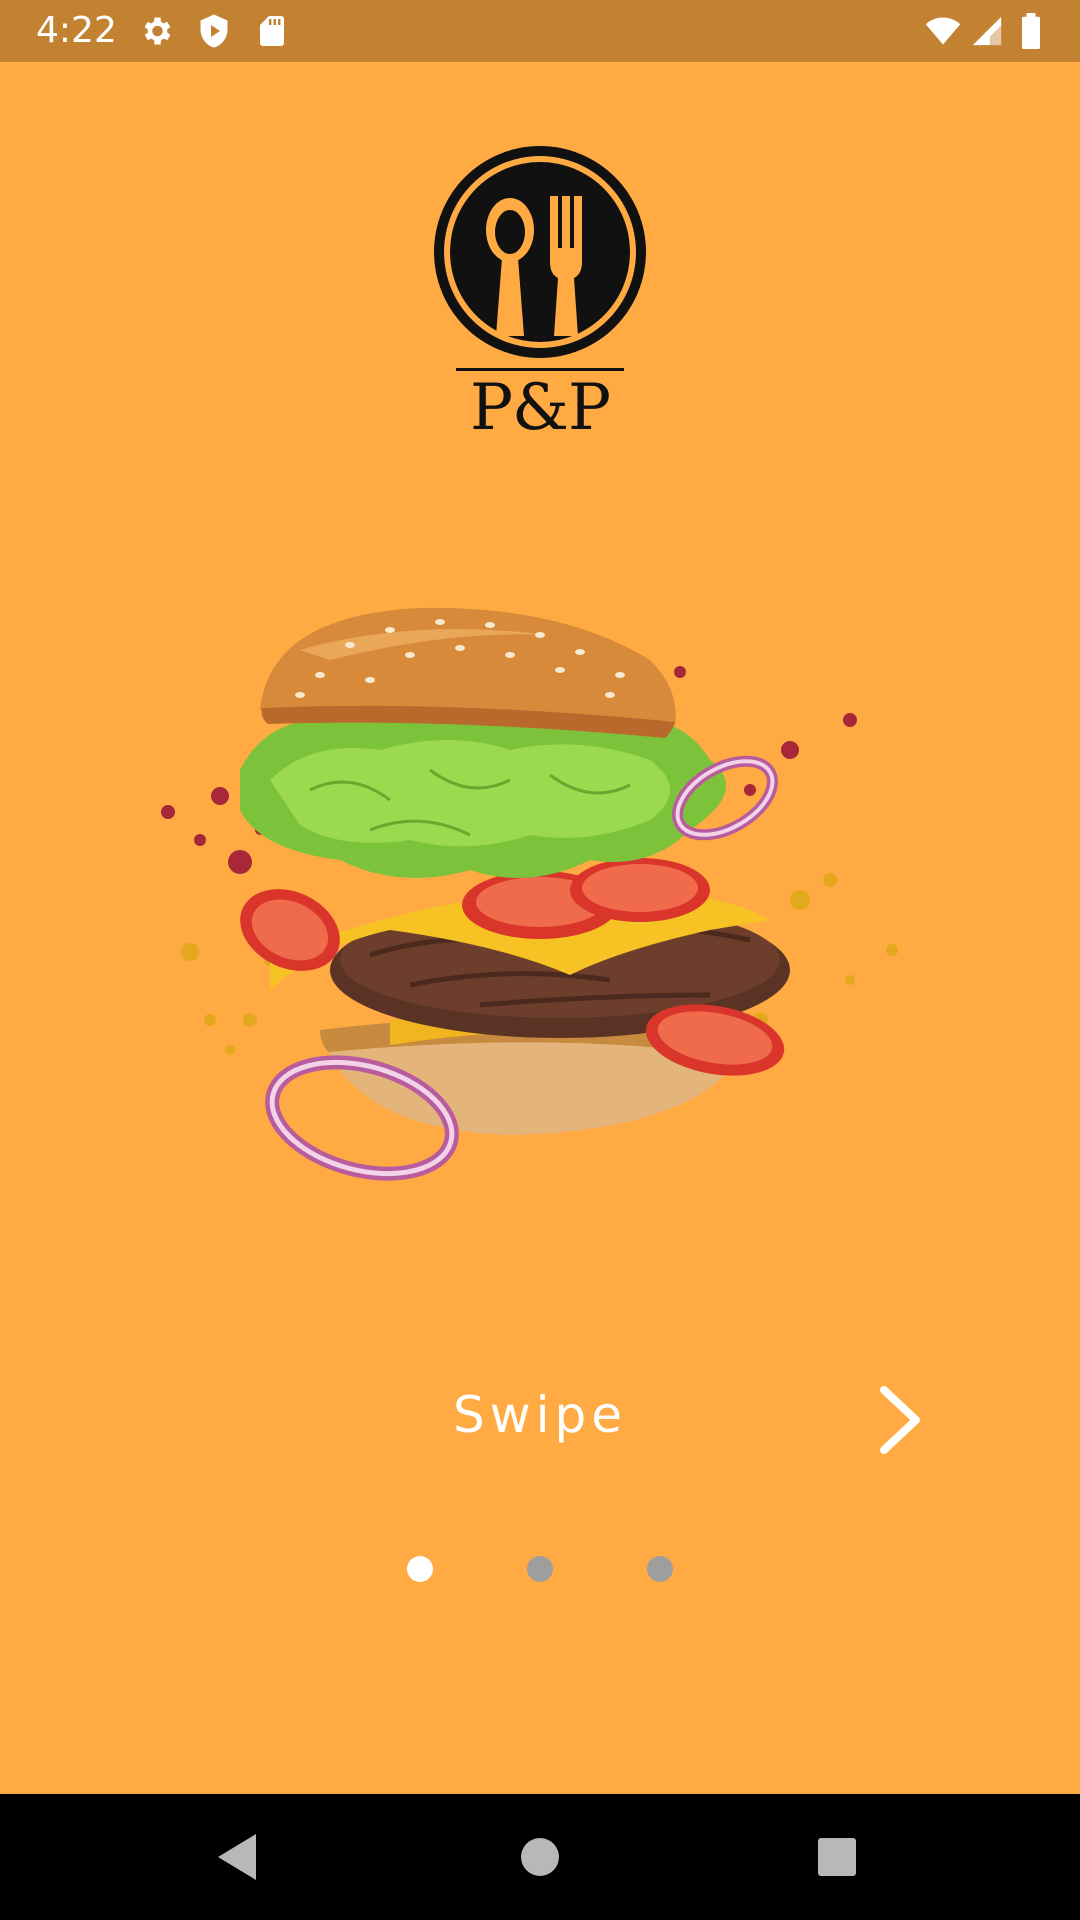  I want to click on wifi-icon, so click(943, 31).